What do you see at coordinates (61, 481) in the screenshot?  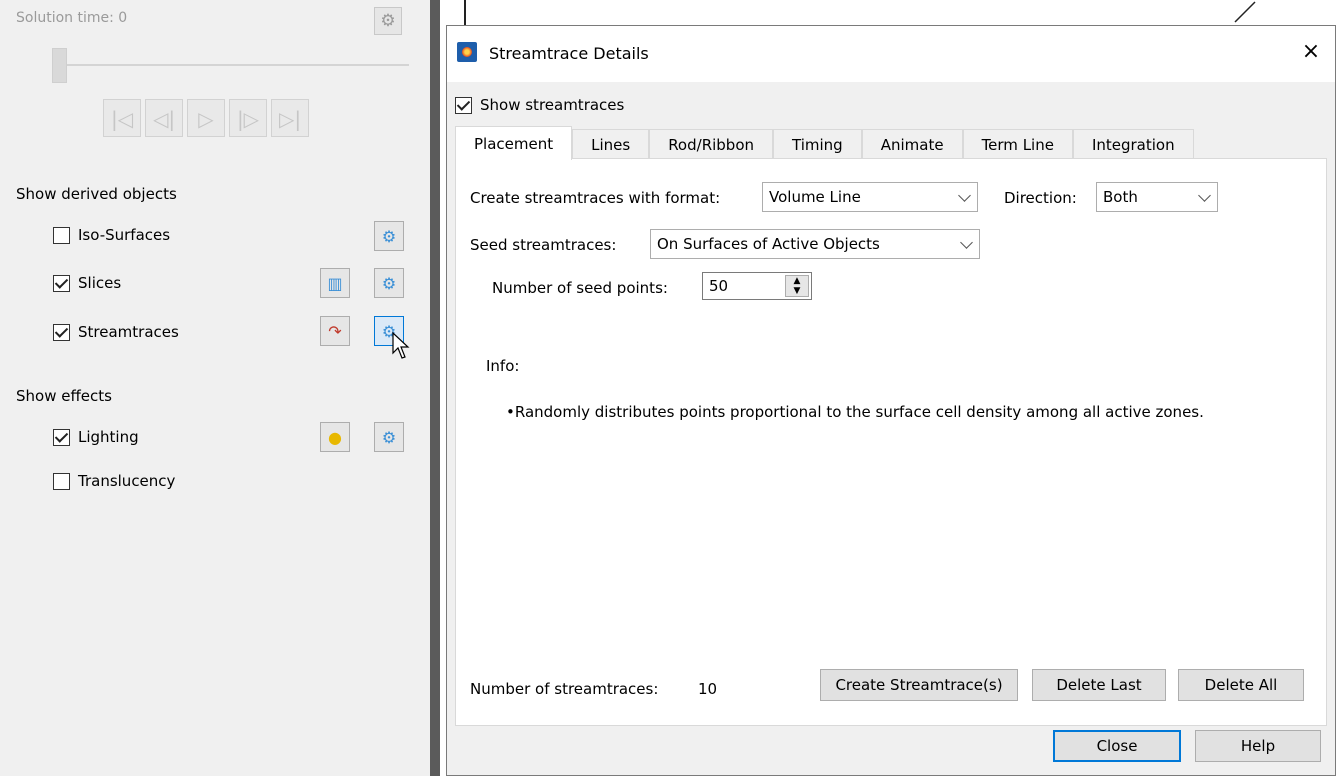 I see `translucency-checkbox` at bounding box center [61, 481].